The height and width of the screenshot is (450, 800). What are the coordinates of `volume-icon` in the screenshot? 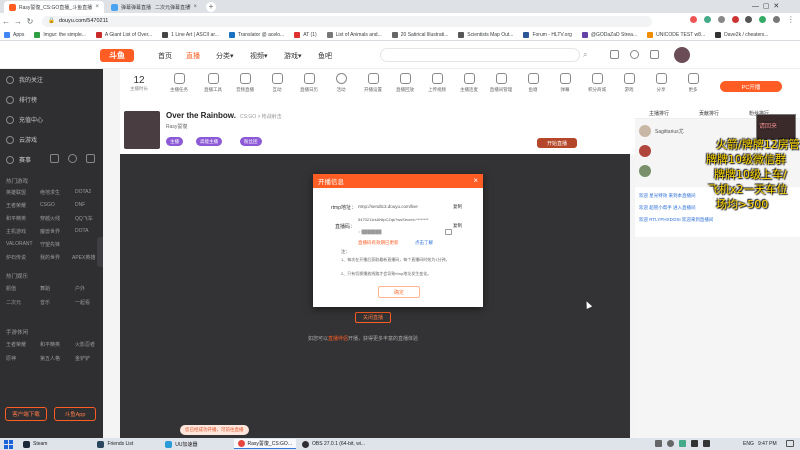 It's located at (706, 443).